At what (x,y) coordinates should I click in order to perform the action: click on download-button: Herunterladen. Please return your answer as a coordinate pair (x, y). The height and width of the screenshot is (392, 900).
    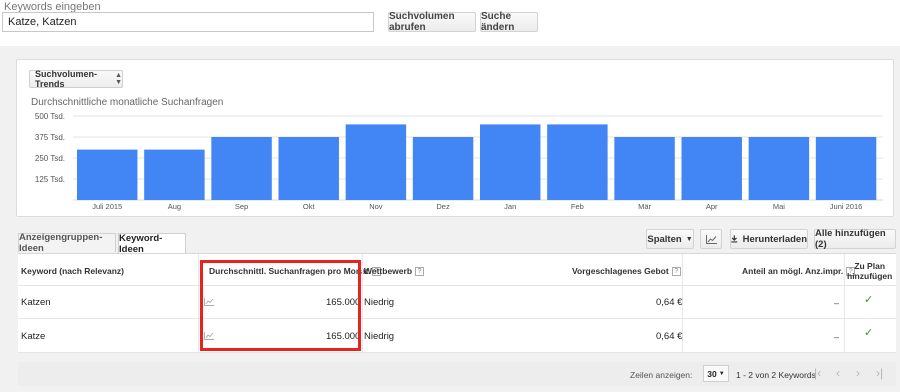
    Looking at the image, I should click on (769, 239).